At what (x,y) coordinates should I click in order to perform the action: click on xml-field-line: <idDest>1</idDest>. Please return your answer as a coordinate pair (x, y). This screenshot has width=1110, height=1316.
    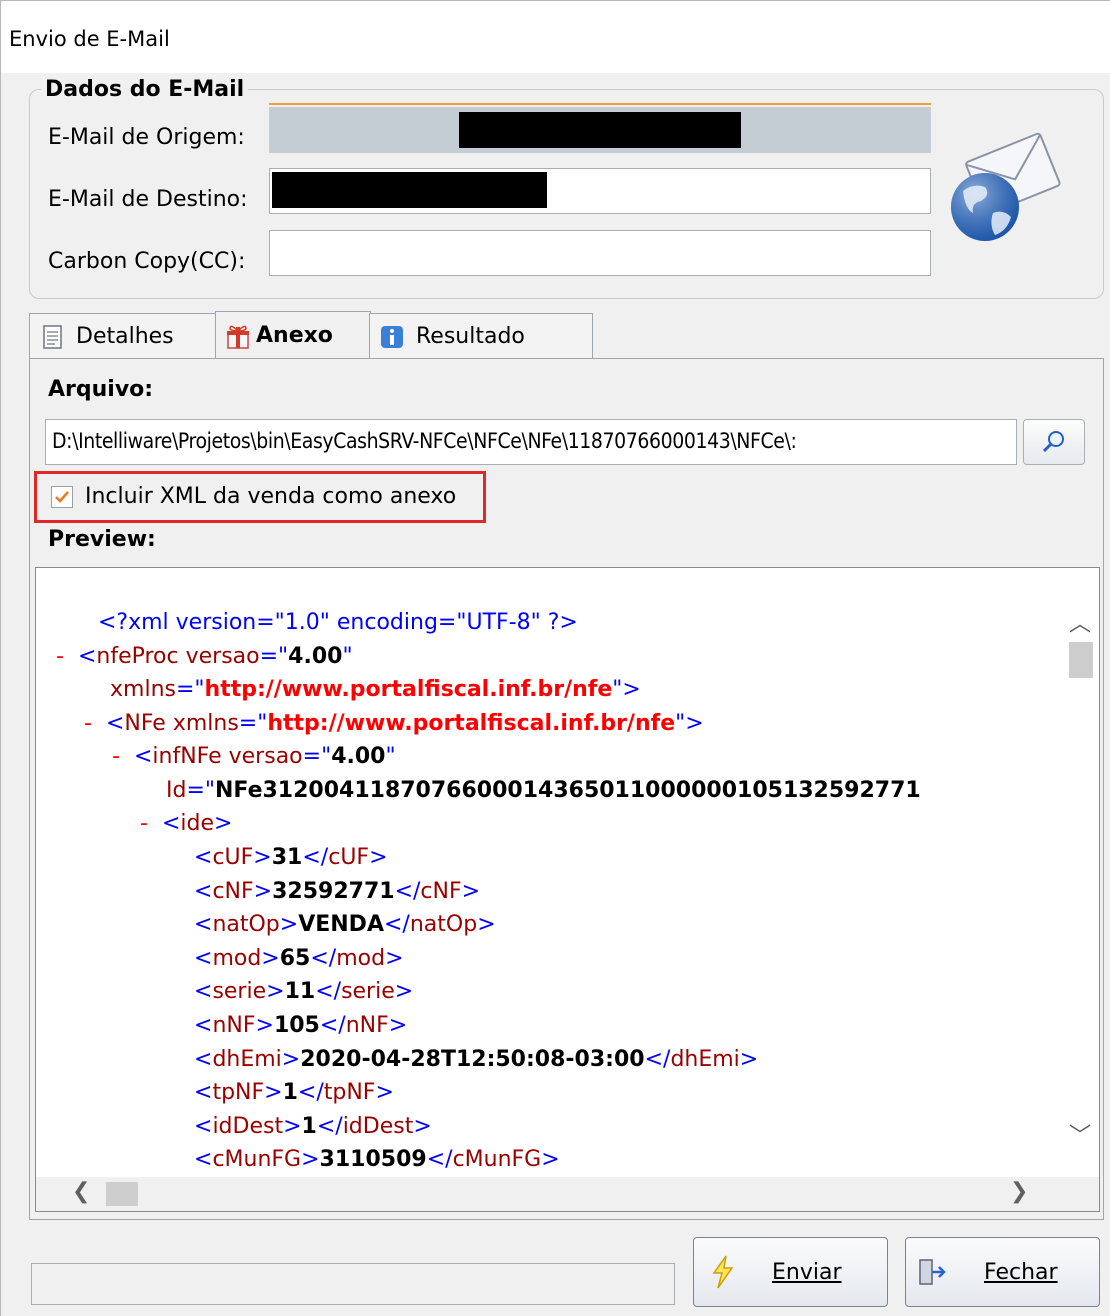
    Looking at the image, I should click on (313, 1126).